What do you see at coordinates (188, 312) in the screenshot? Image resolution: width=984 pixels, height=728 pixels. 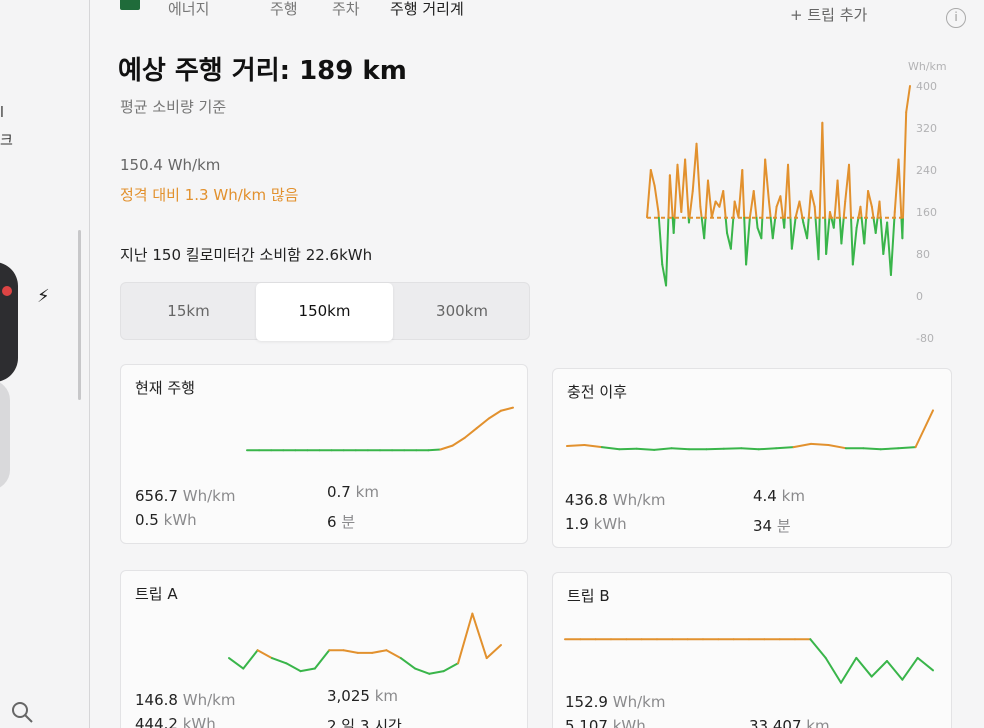 I see `range-option-15km: 15km` at bounding box center [188, 312].